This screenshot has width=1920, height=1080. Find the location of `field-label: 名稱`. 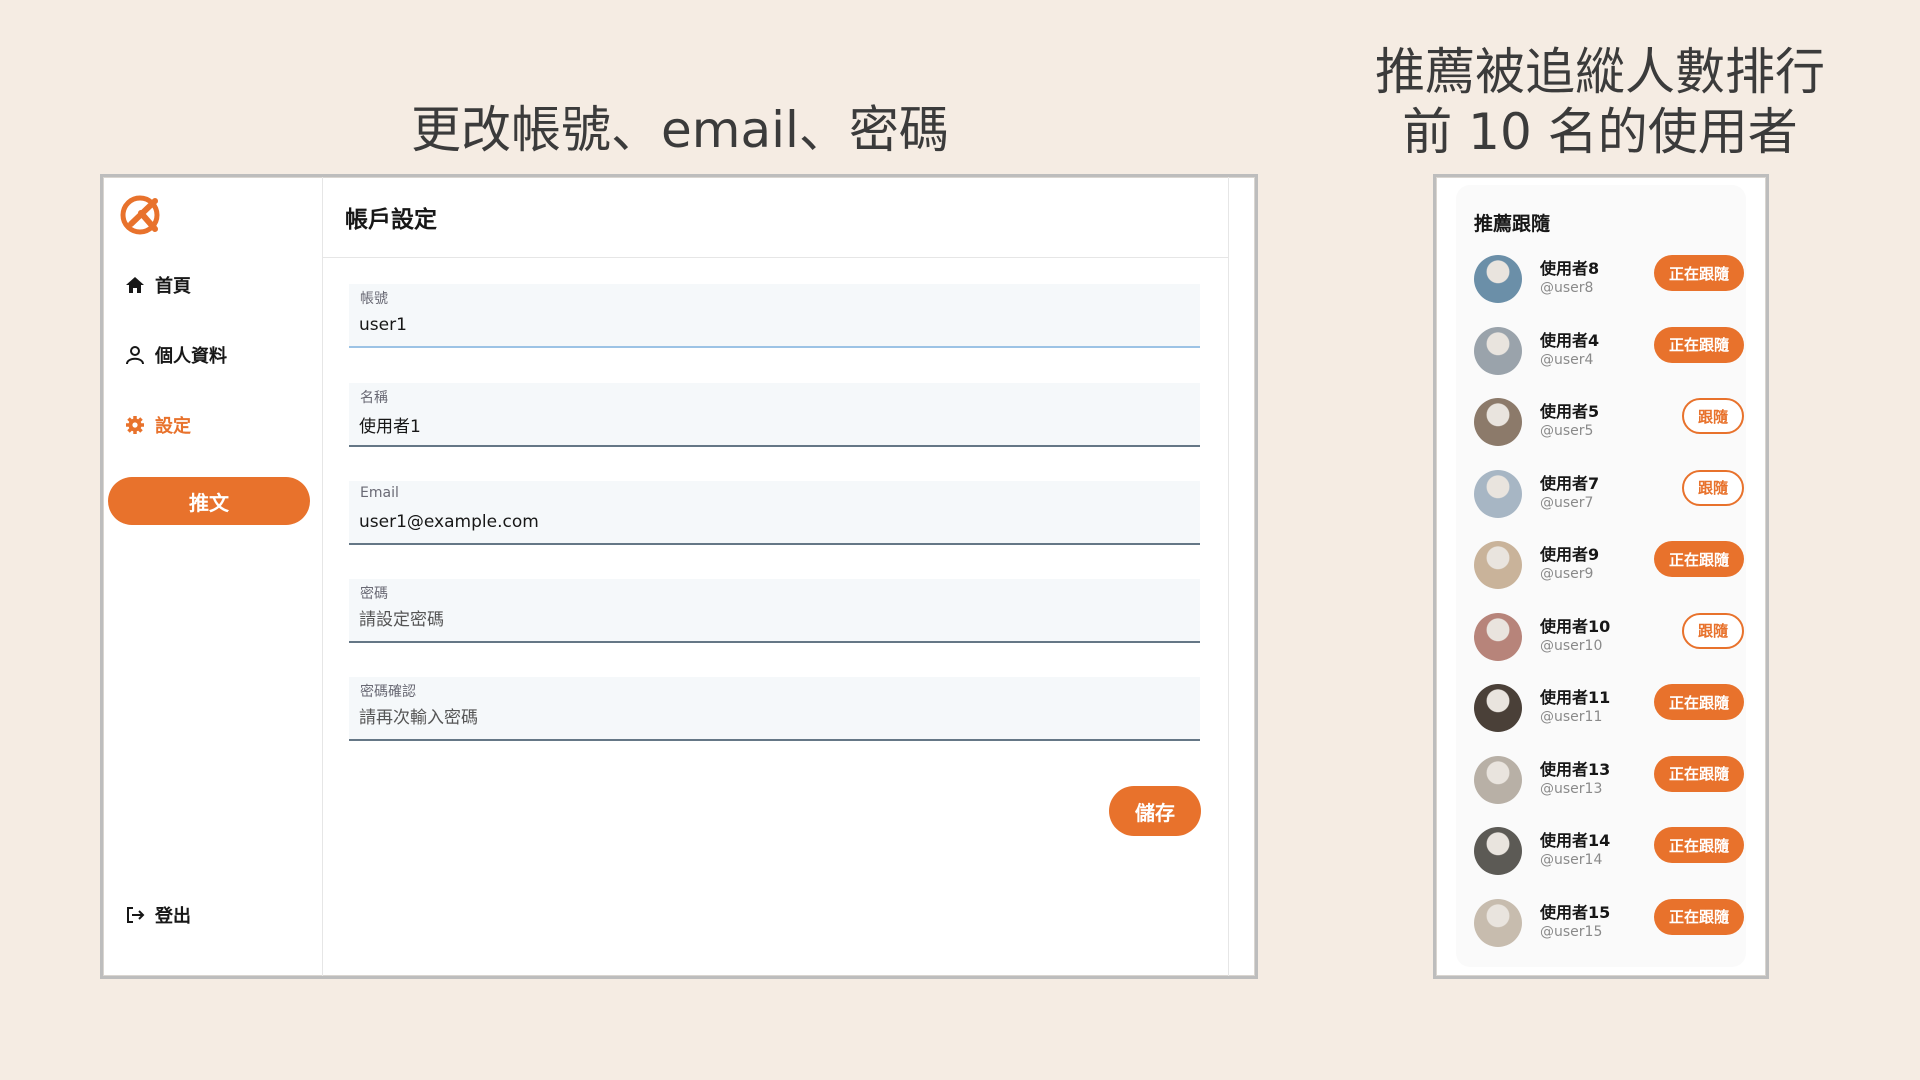

field-label: 名稱 is located at coordinates (374, 398).